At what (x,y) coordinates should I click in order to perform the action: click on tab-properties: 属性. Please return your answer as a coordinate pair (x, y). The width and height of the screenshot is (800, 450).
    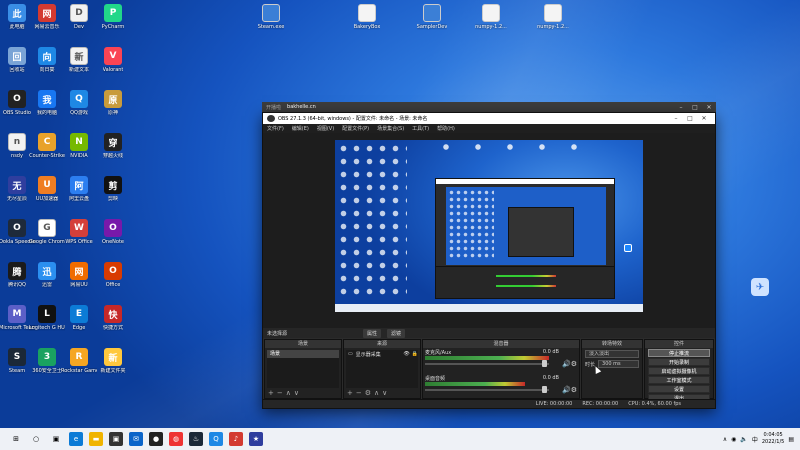
    Looking at the image, I should click on (372, 333).